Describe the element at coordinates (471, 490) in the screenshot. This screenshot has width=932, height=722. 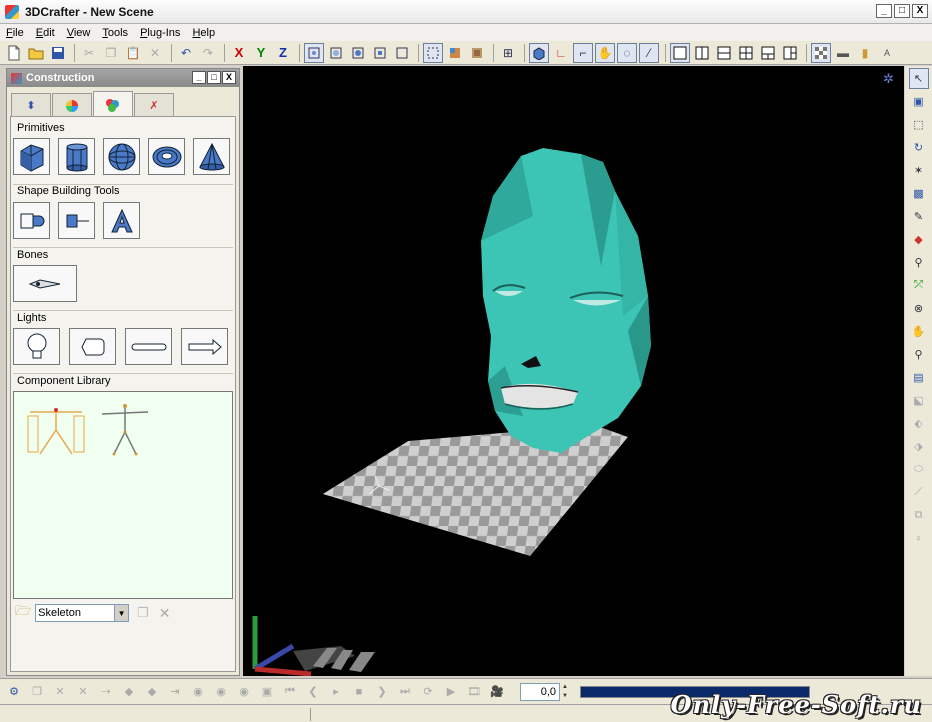
I see `checker-floor` at that location.